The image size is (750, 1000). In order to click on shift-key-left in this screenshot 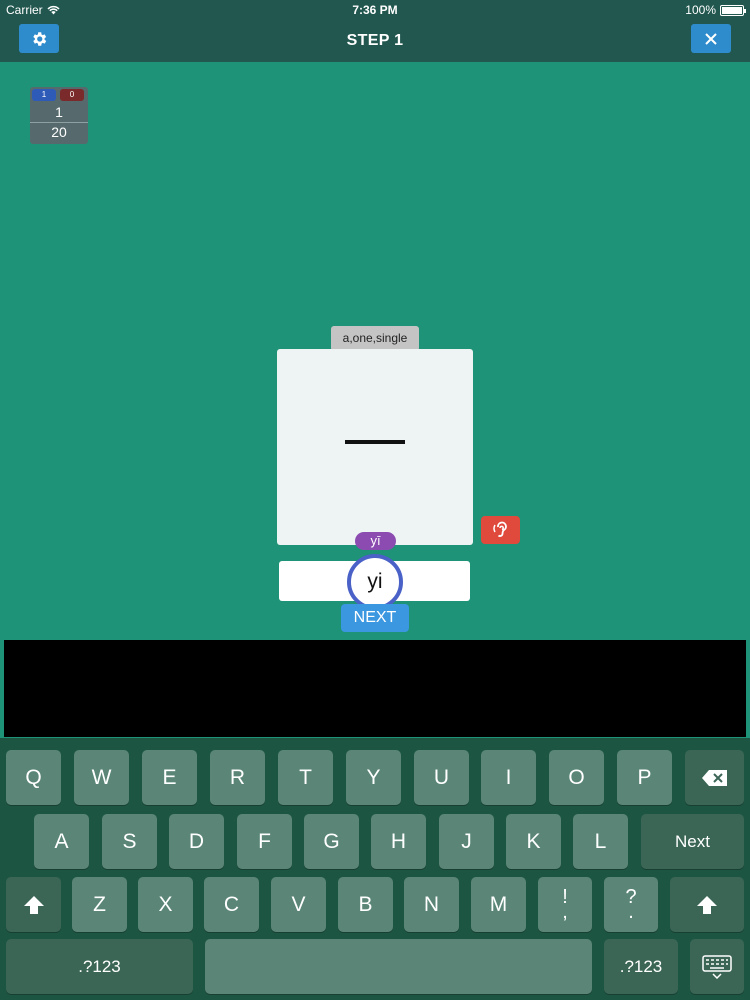, I will do `click(33, 904)`.